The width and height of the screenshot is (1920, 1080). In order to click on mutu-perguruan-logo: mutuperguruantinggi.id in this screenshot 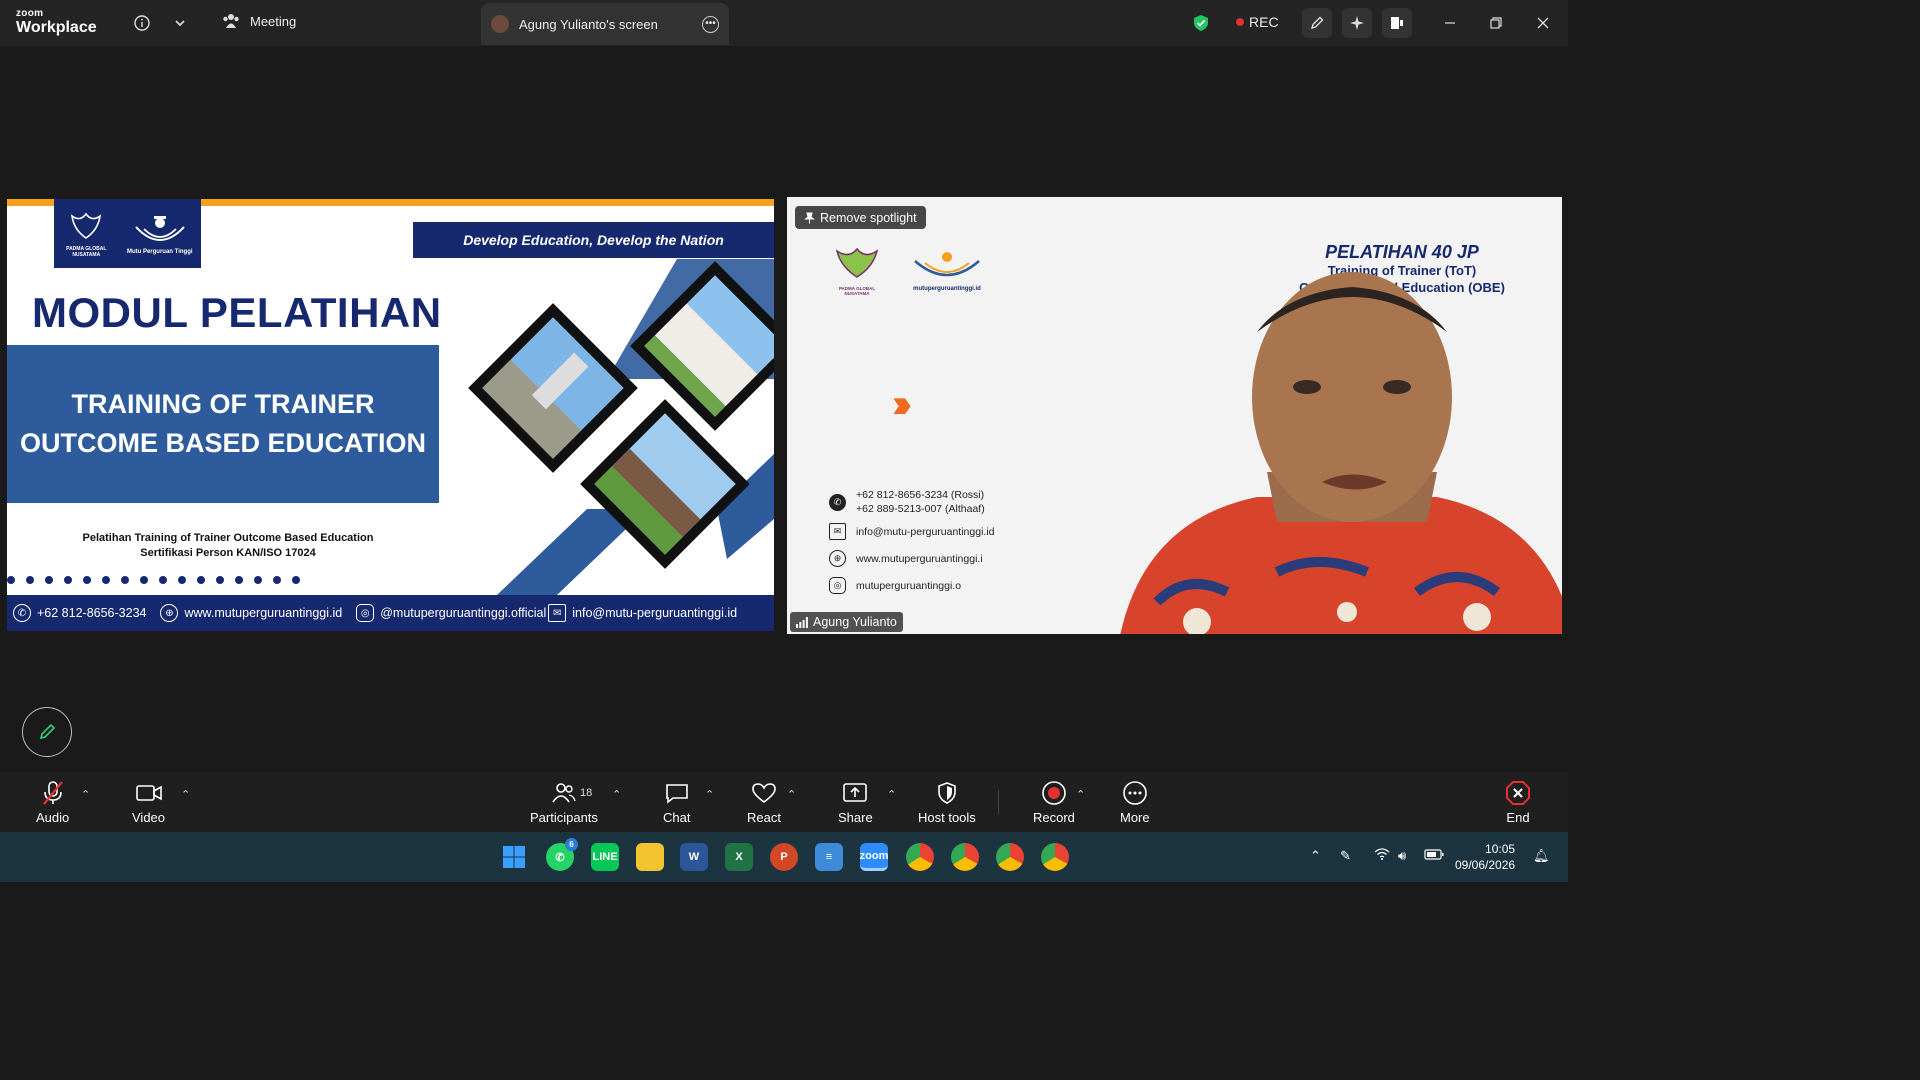, I will do `click(947, 270)`.